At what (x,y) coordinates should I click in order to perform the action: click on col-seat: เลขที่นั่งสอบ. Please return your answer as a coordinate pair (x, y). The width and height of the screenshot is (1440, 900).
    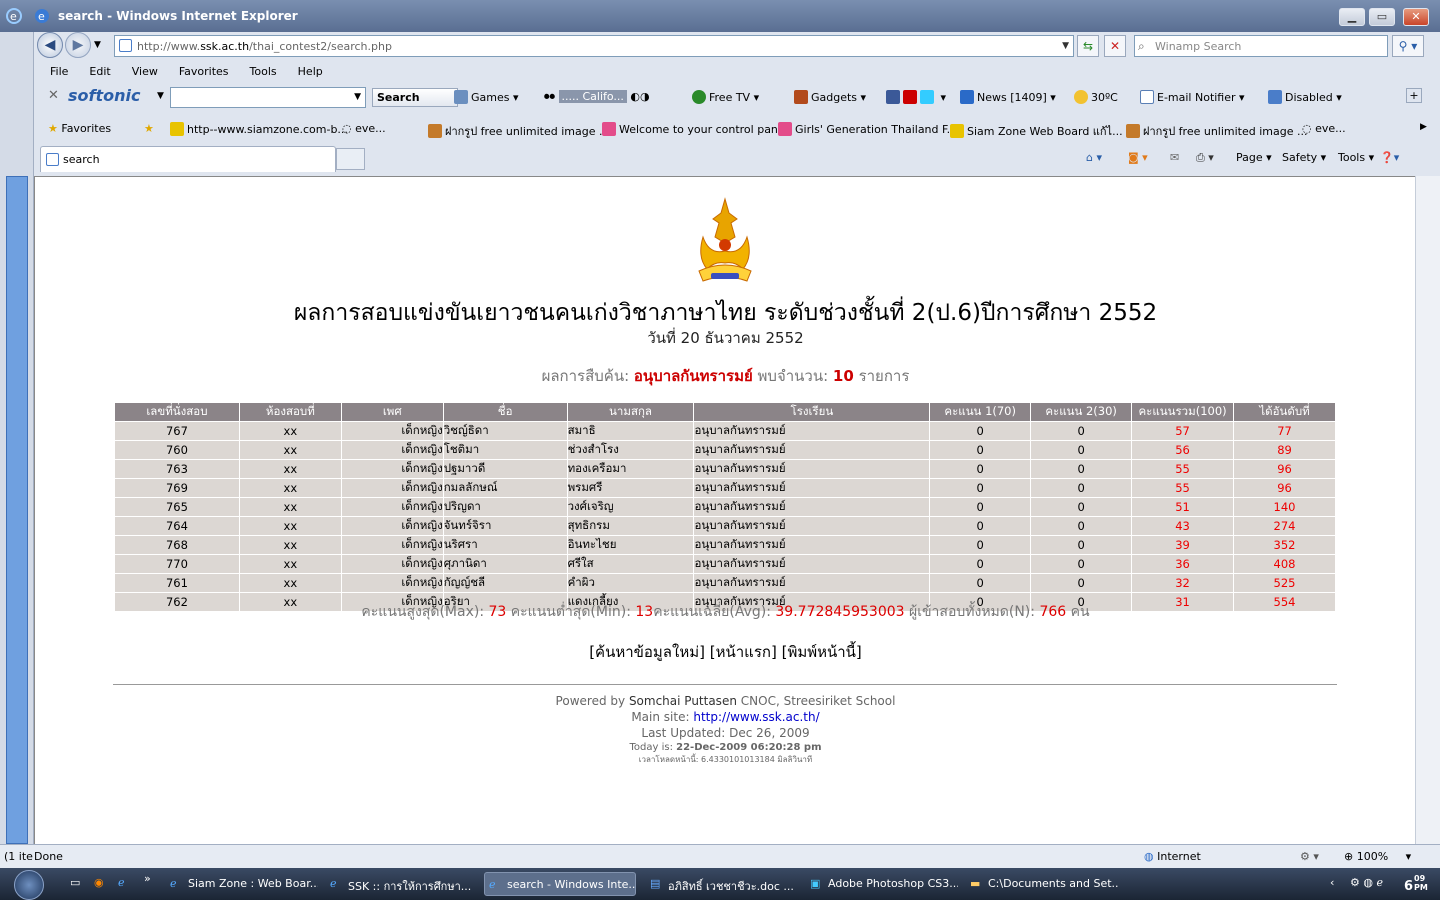
    Looking at the image, I should click on (177, 412).